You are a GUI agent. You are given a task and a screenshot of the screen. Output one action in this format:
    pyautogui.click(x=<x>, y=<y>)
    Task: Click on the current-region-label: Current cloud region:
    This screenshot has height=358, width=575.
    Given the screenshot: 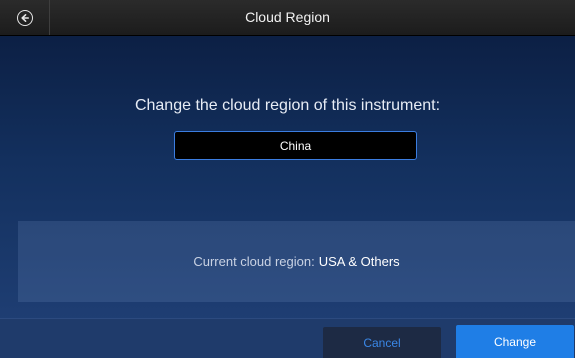 What is the action you would take?
    pyautogui.click(x=254, y=261)
    